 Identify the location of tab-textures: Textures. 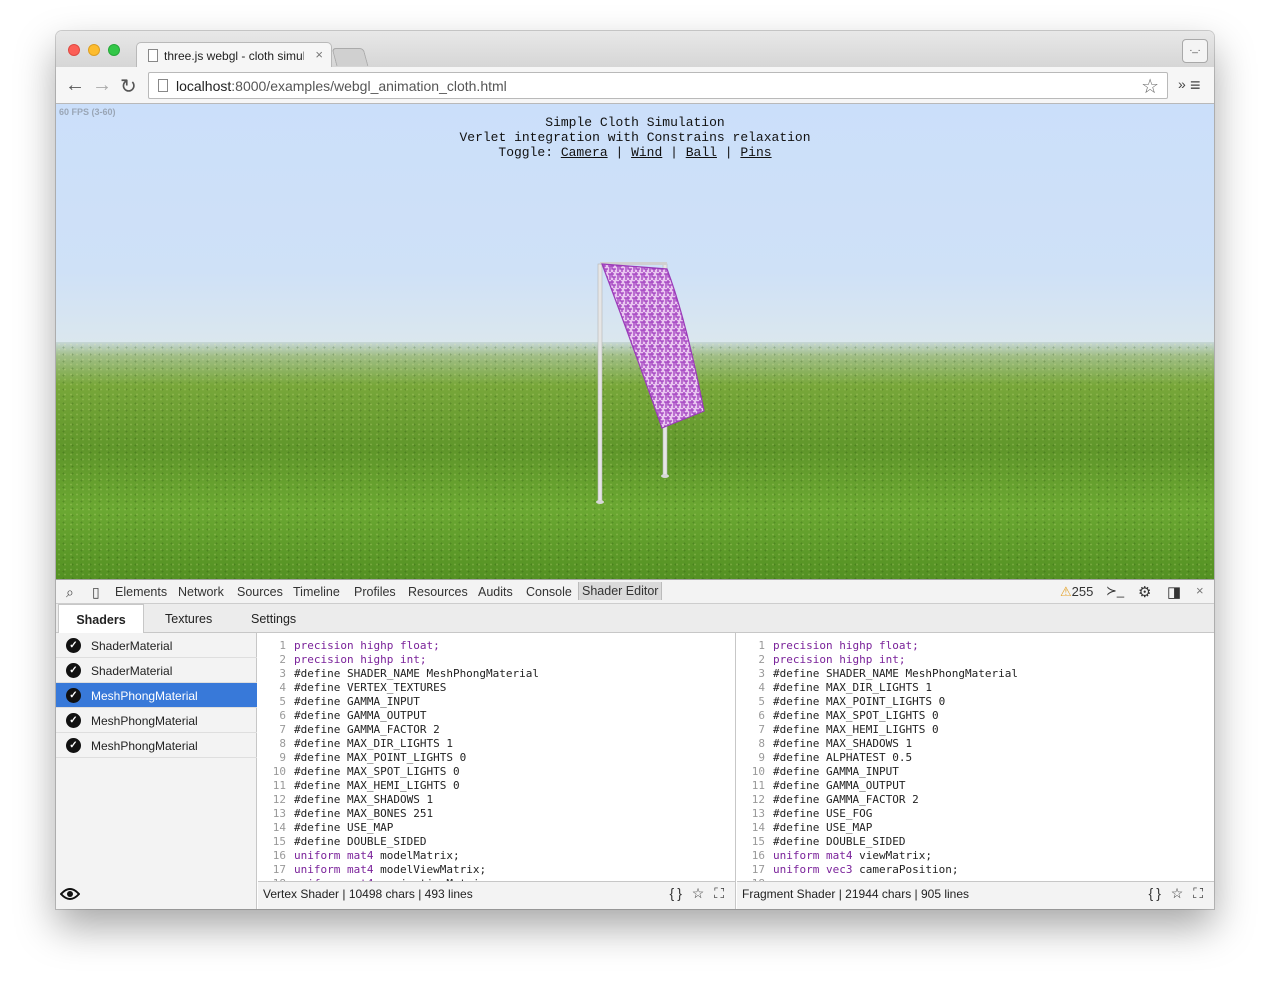
(188, 619).